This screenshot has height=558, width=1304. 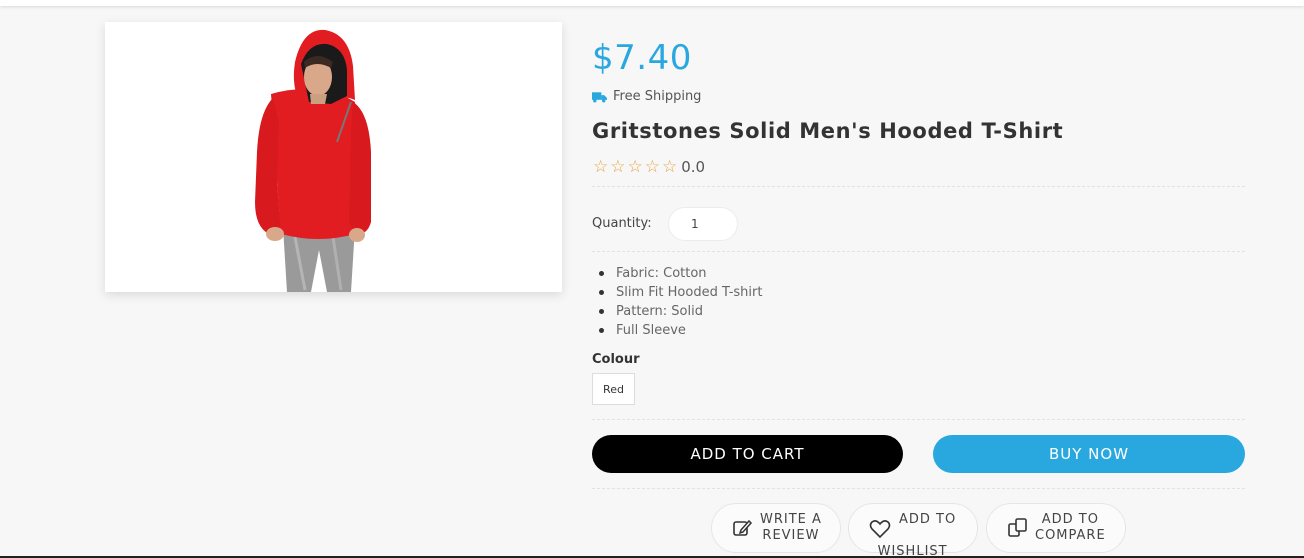 I want to click on product-title: Gritstones Solid Men's Hooded T-Shirt, so click(x=828, y=131).